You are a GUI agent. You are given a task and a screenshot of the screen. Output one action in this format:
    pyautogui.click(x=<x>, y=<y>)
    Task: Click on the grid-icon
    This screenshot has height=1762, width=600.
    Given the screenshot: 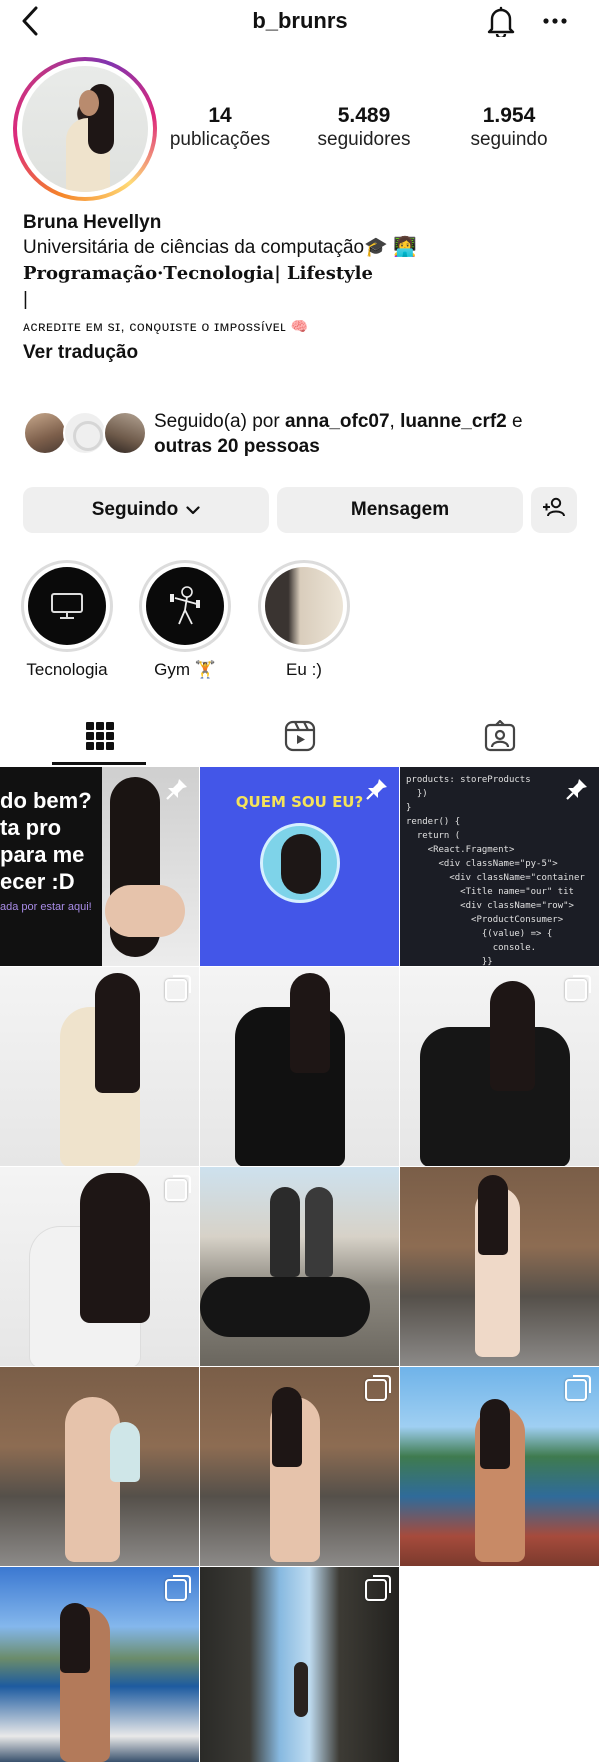 What is the action you would take?
    pyautogui.click(x=100, y=738)
    